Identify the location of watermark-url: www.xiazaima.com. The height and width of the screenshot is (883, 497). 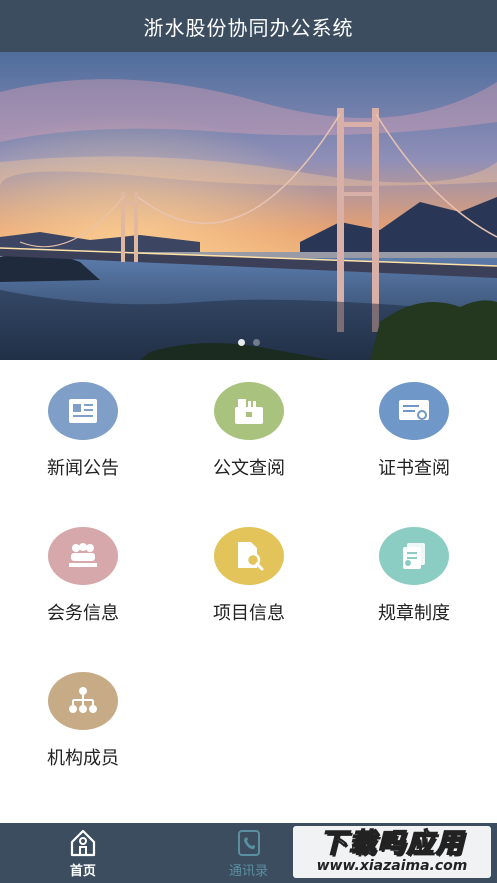
(392, 866).